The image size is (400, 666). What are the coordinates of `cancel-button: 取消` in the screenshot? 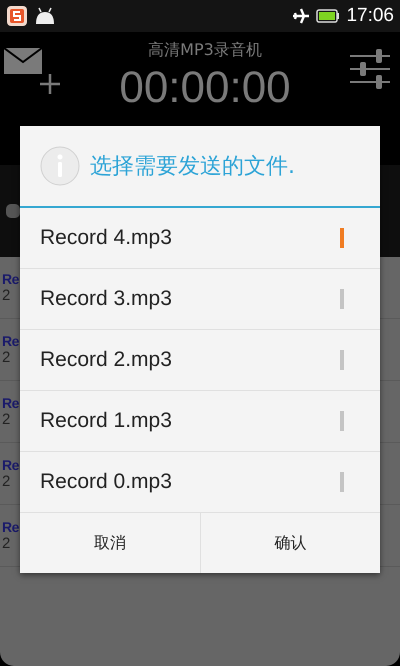 It's located at (110, 543).